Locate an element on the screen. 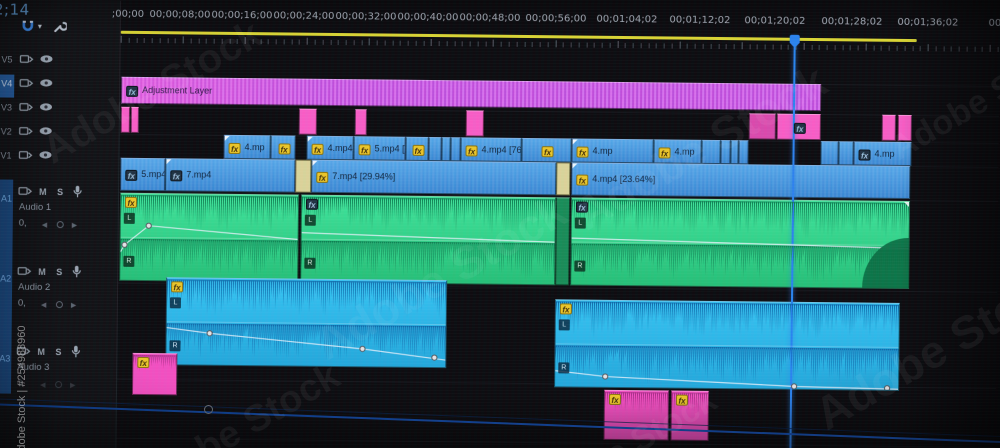  video-clip-7.mp4-29.94: 7.mp4 [29.94%] fx is located at coordinates (434, 177).